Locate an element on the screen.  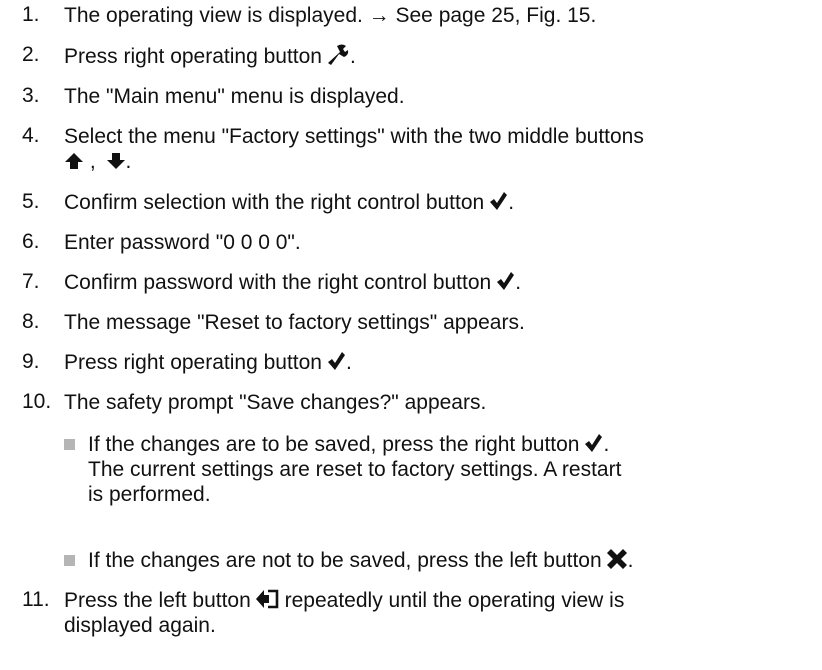
arrow-down-icon is located at coordinates (116, 161).